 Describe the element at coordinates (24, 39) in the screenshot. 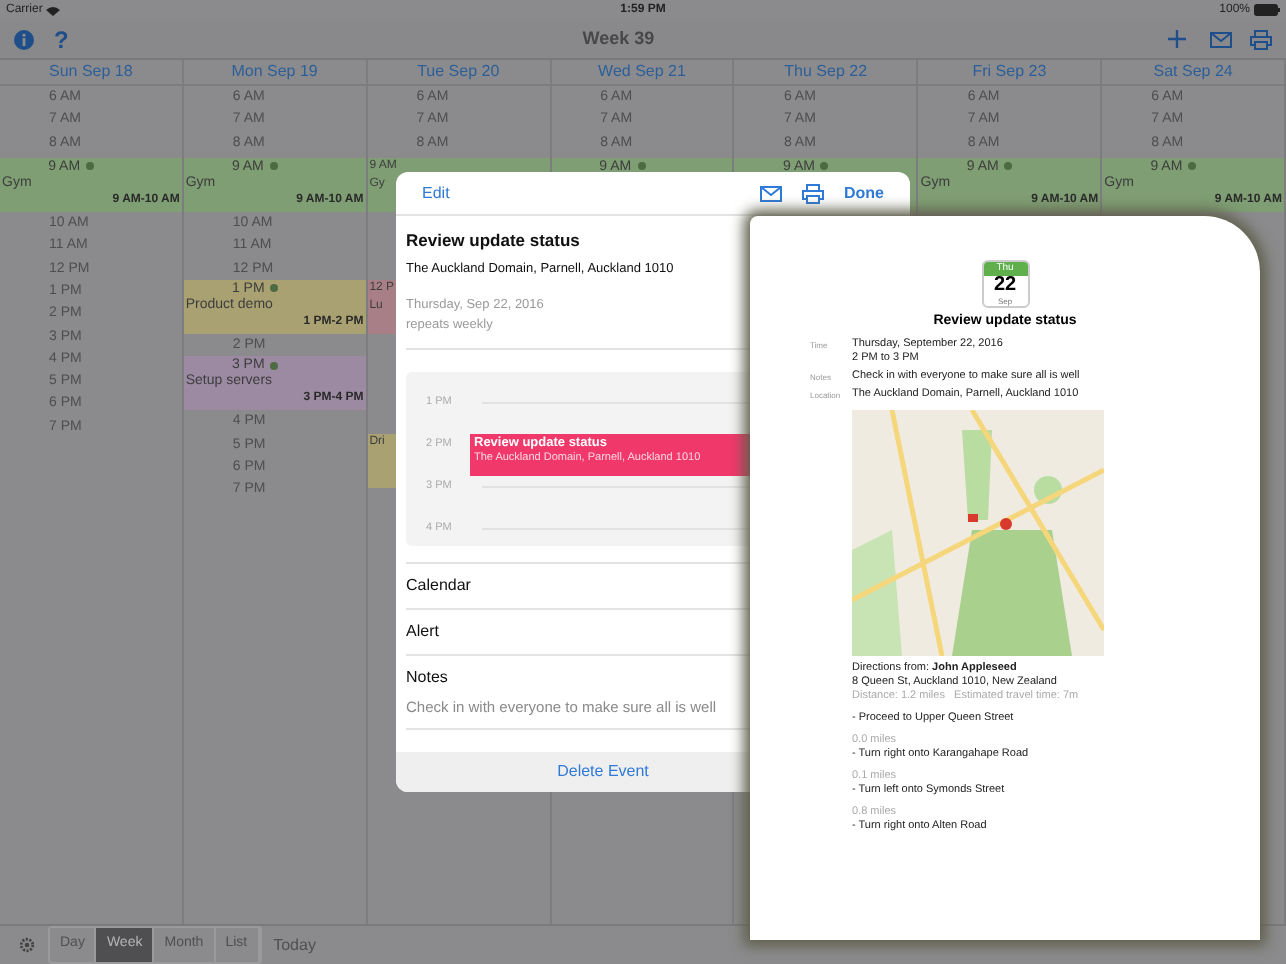

I see `info-icon` at that location.